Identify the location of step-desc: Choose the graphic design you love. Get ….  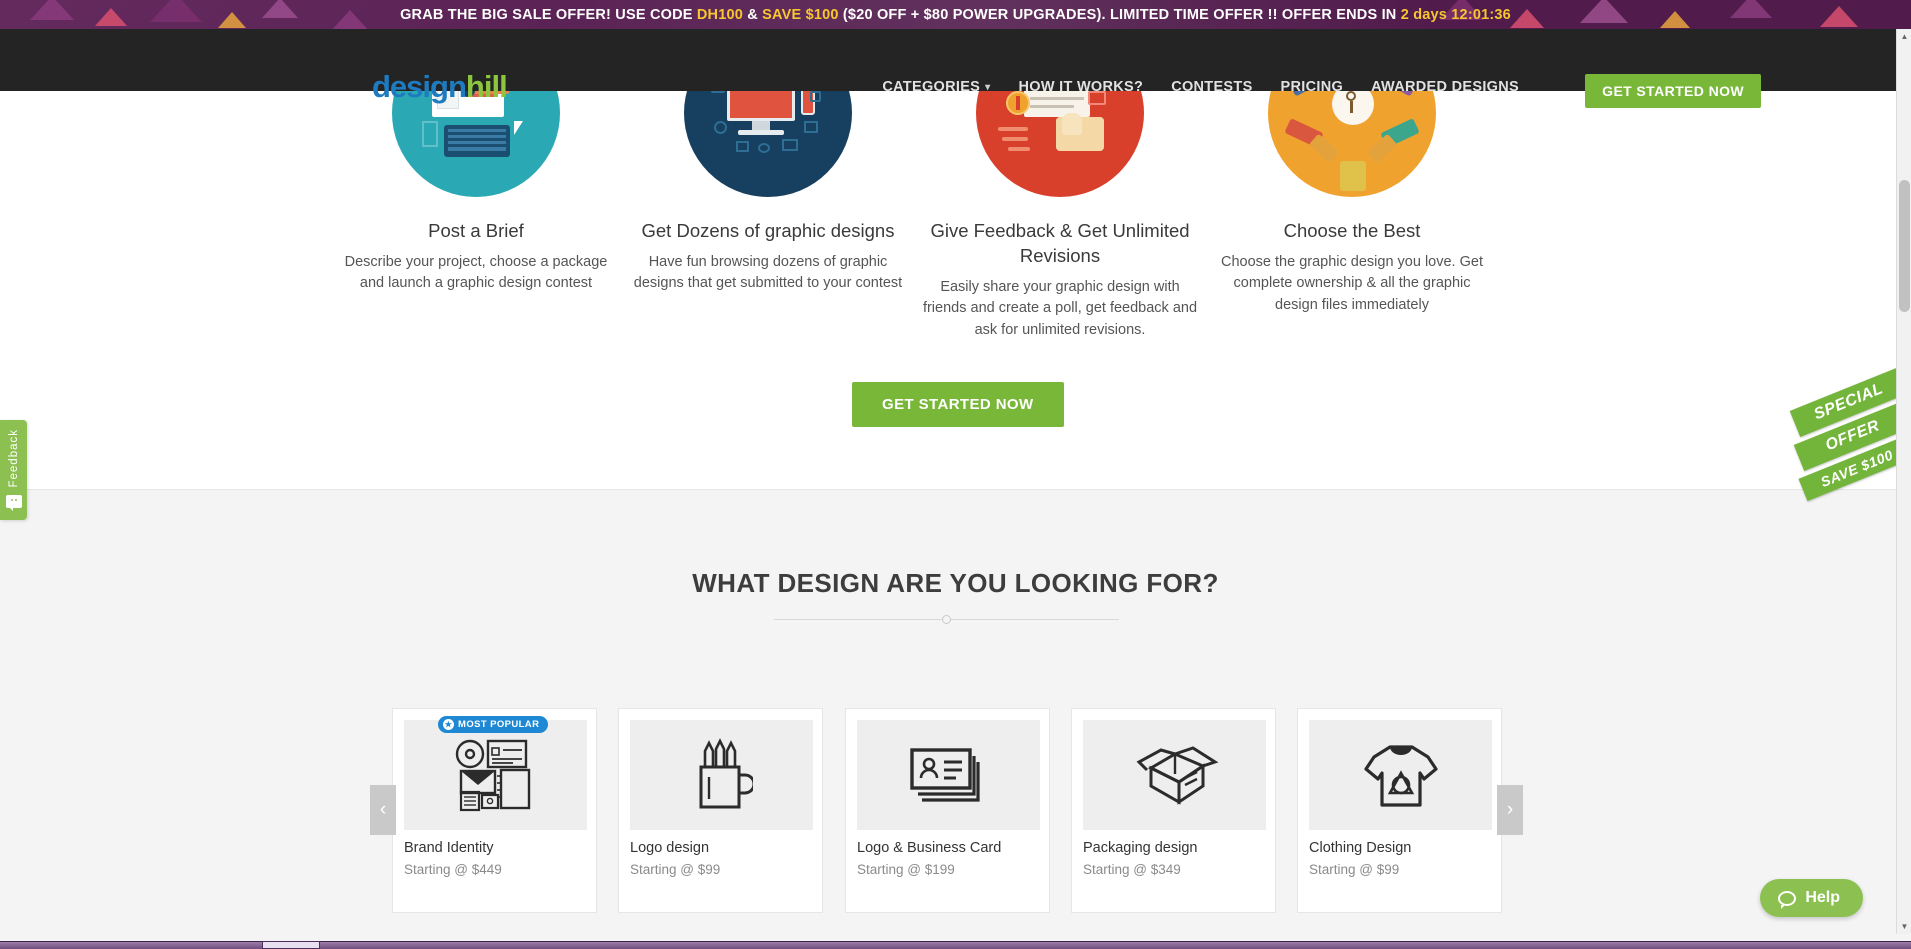
(1352, 283).